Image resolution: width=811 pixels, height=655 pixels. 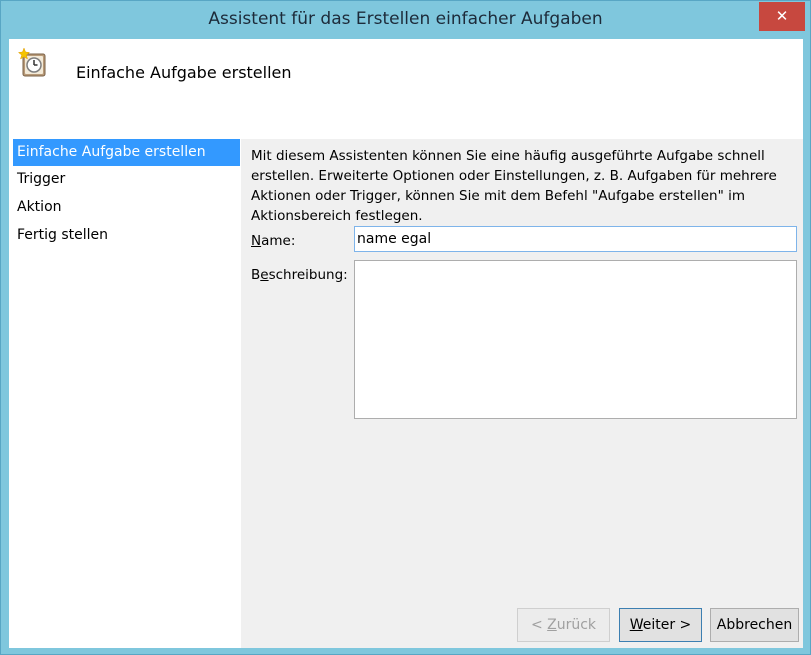 I want to click on close-button: ✕, so click(x=782, y=16).